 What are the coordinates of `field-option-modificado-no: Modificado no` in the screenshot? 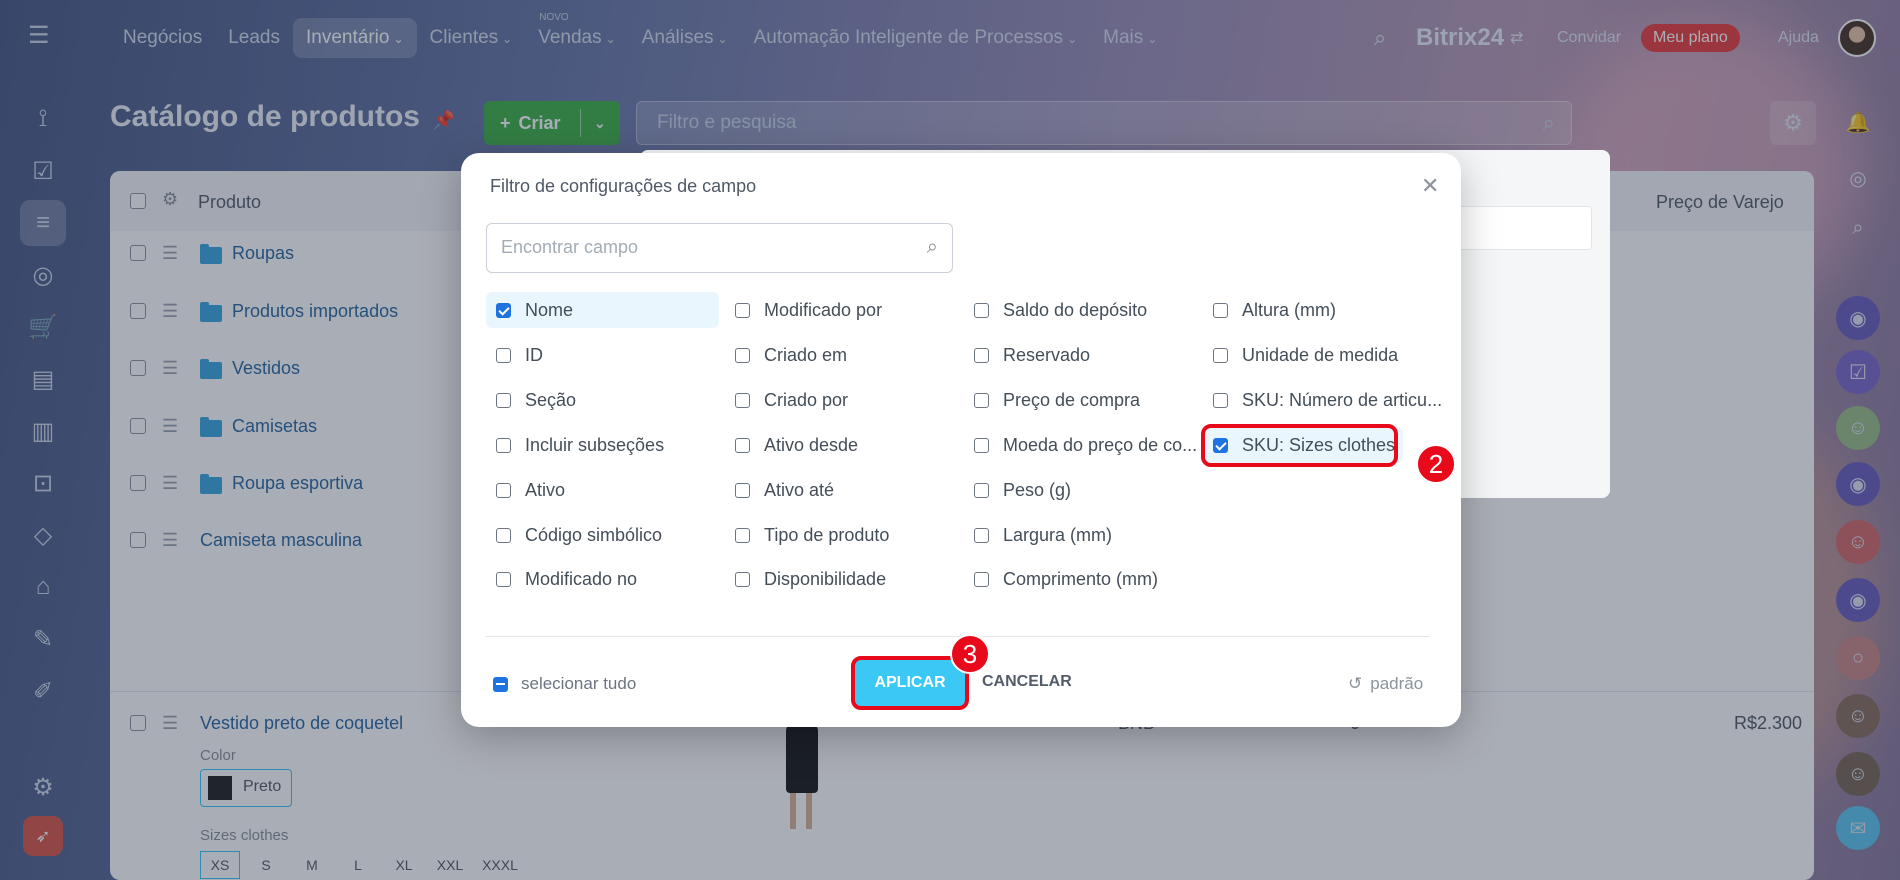 It's located at (561, 579).